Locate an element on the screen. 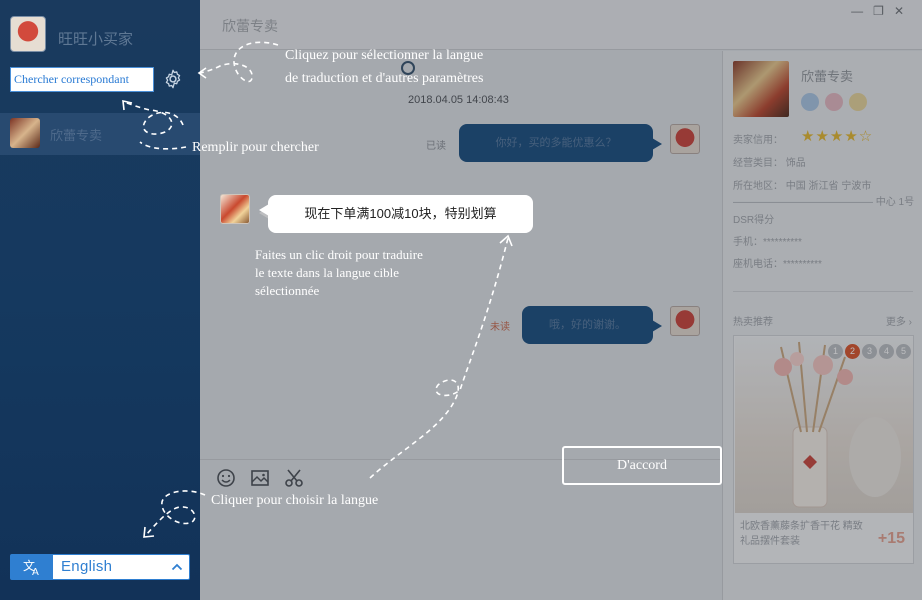  image-icon is located at coordinates (260, 478).